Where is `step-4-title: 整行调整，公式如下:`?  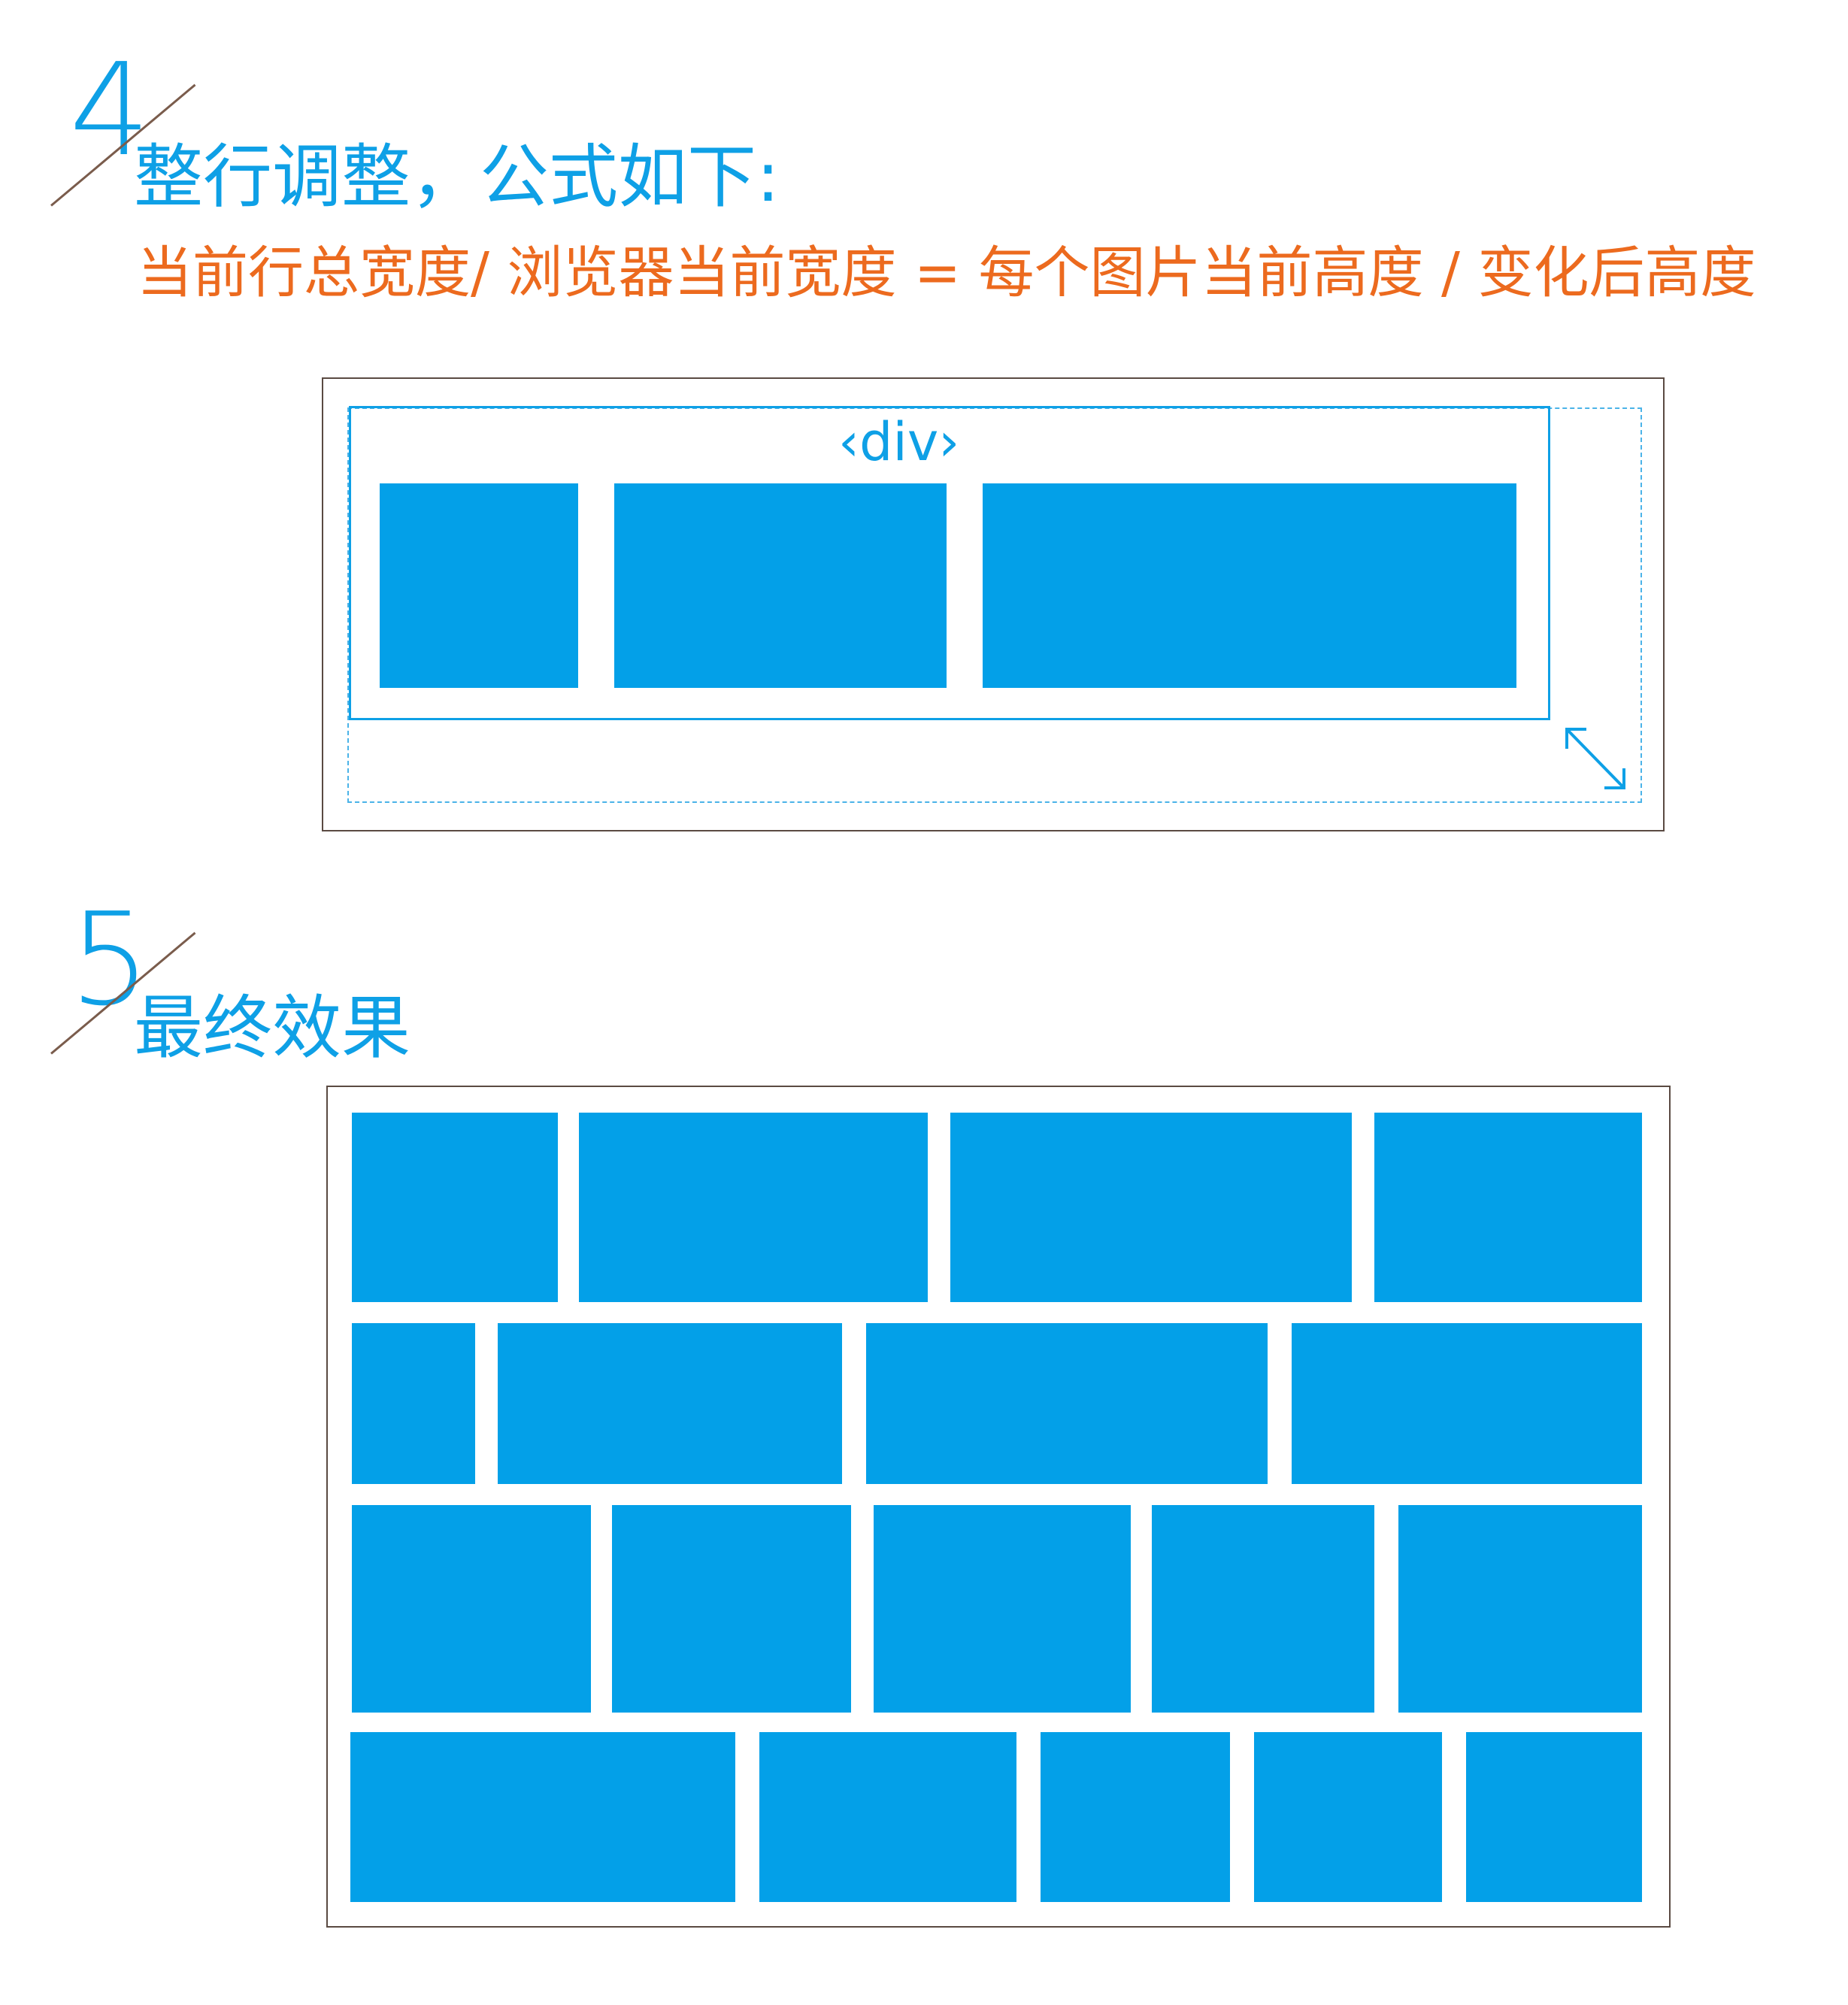
step-4-title: 整行调整，公式如下: is located at coordinates (457, 177).